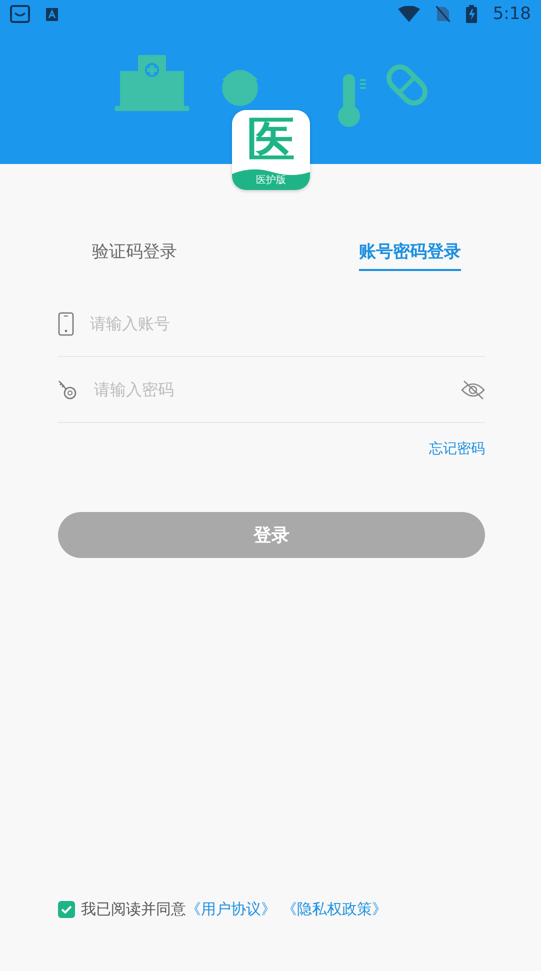 This screenshot has width=541, height=971. Describe the element at coordinates (276, 389) in the screenshot. I see `password-field: 请输入密码` at that location.